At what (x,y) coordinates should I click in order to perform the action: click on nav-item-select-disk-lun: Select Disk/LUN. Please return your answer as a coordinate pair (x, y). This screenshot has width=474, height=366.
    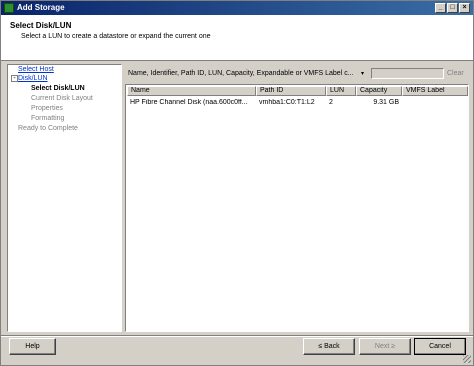
    Looking at the image, I should click on (58, 88).